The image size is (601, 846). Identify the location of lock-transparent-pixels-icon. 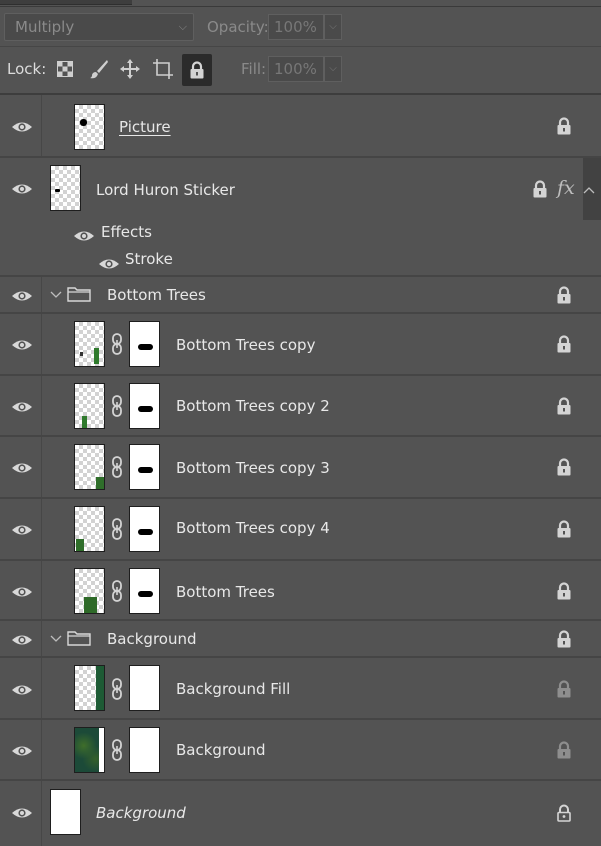
(65, 69).